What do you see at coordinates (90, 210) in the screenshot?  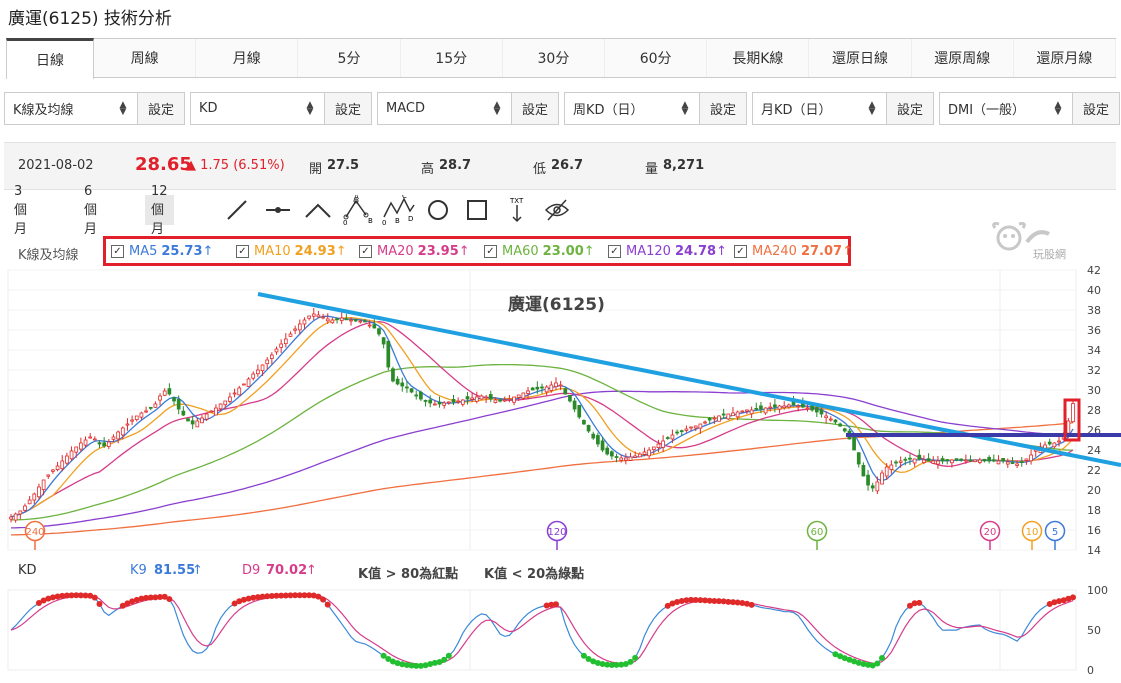 I see `range-button-1: 6 個月` at bounding box center [90, 210].